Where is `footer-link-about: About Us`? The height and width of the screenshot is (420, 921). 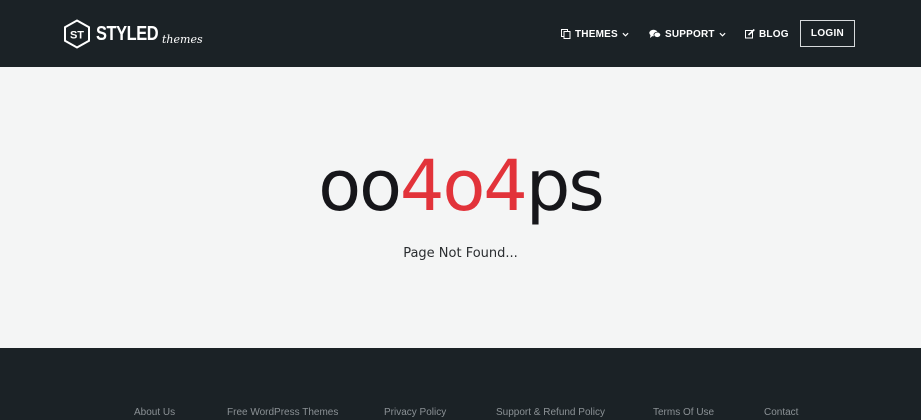
footer-link-about: About Us is located at coordinates (154, 412).